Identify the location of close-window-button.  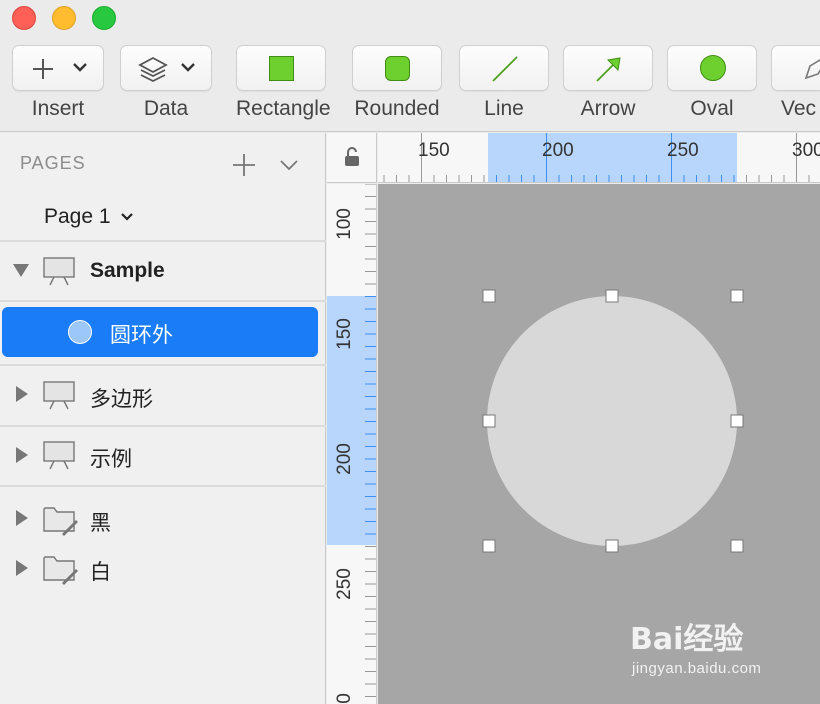
(24, 18).